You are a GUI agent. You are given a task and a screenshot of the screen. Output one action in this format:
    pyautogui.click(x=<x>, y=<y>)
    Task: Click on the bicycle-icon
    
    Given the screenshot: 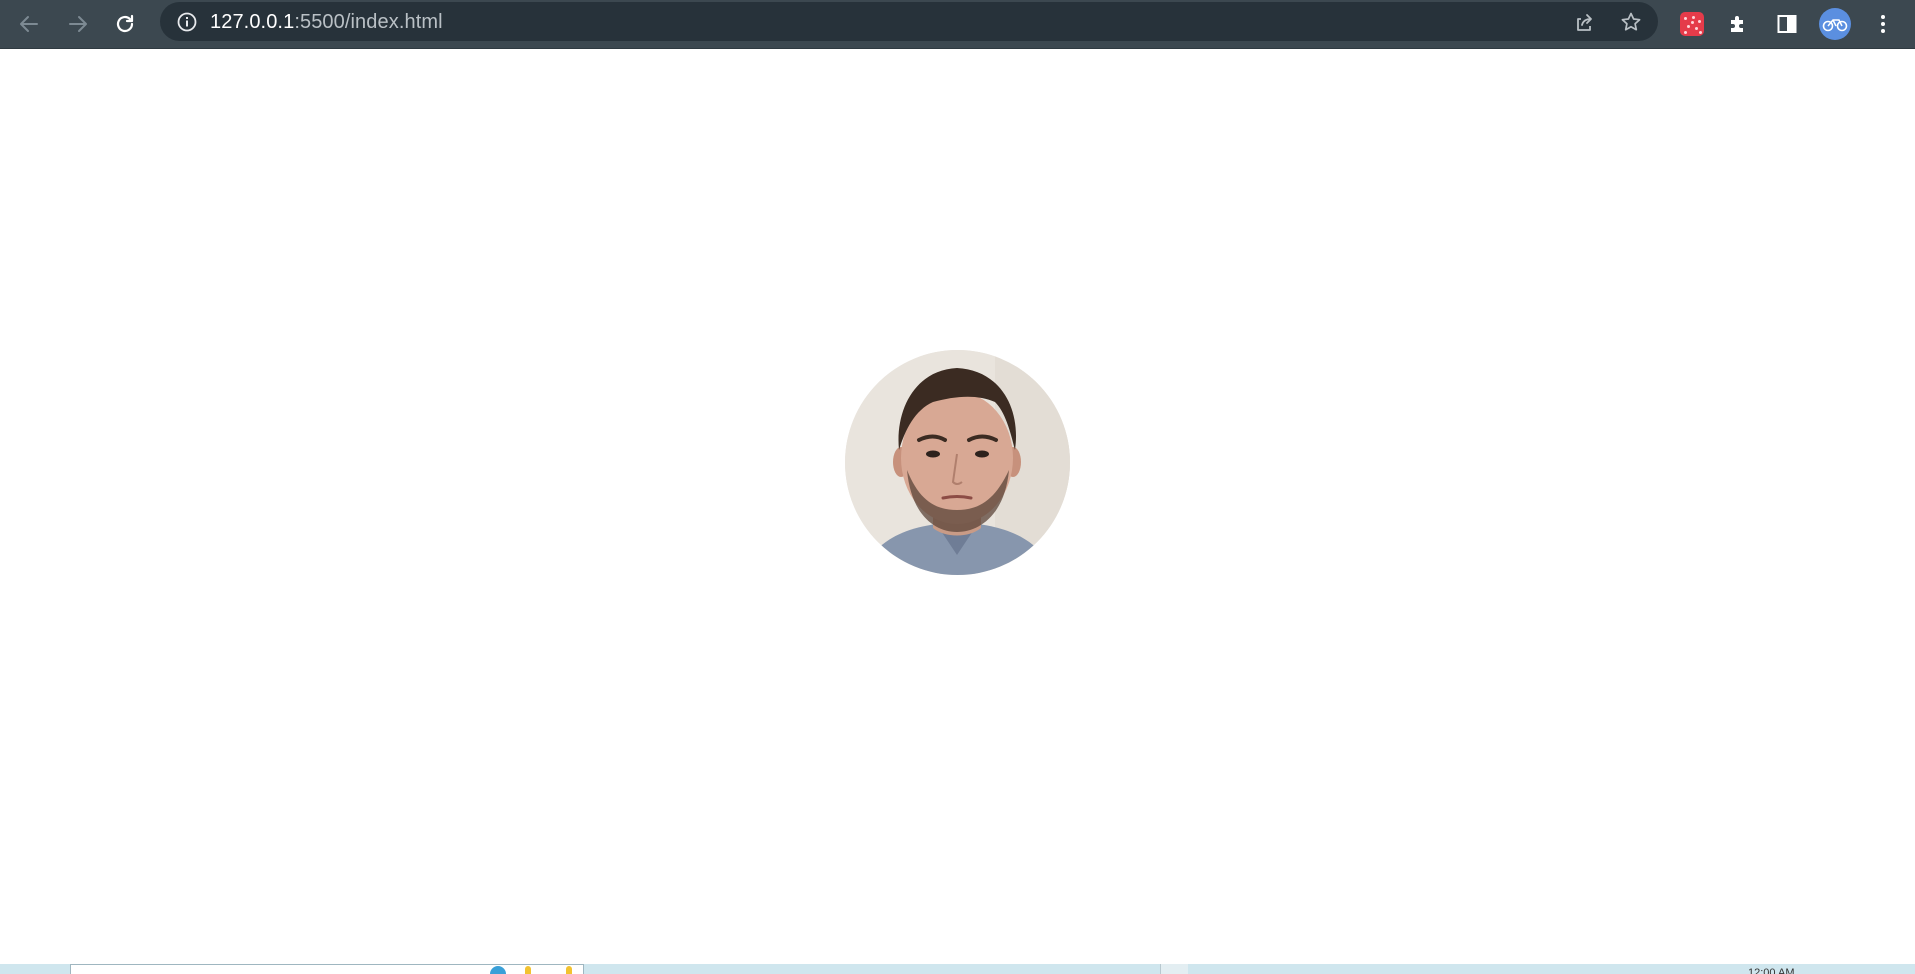 What is the action you would take?
    pyautogui.click(x=1835, y=25)
    